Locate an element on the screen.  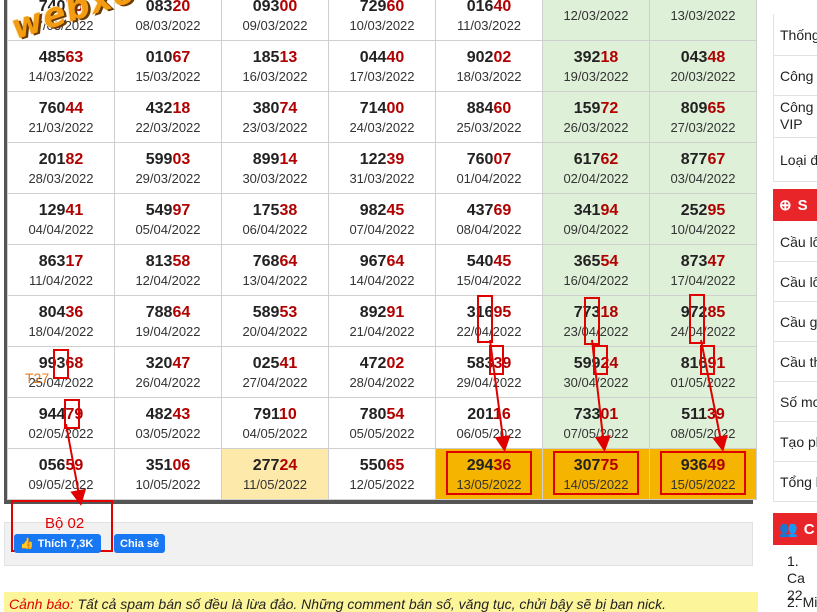
result-number-head: 341 is located at coordinates (587, 210).